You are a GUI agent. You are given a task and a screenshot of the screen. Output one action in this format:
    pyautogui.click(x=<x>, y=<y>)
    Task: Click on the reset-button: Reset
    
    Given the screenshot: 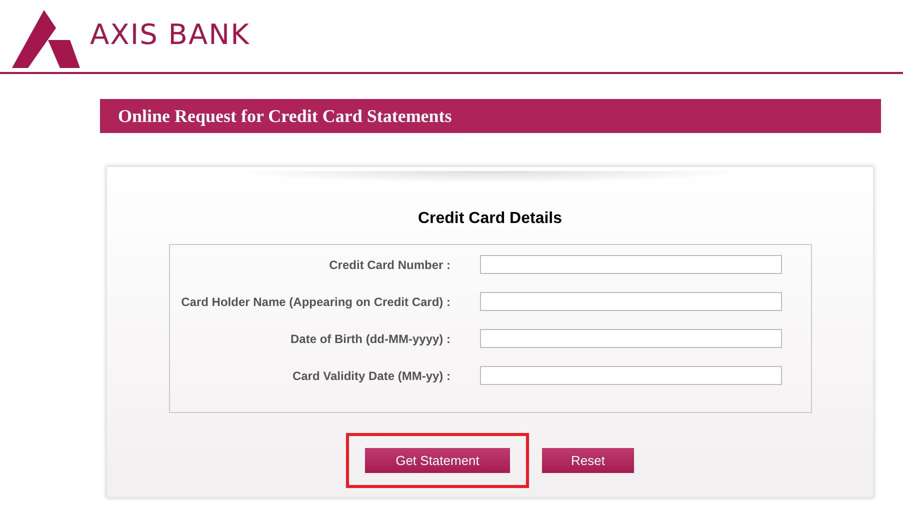 What is the action you would take?
    pyautogui.click(x=588, y=460)
    